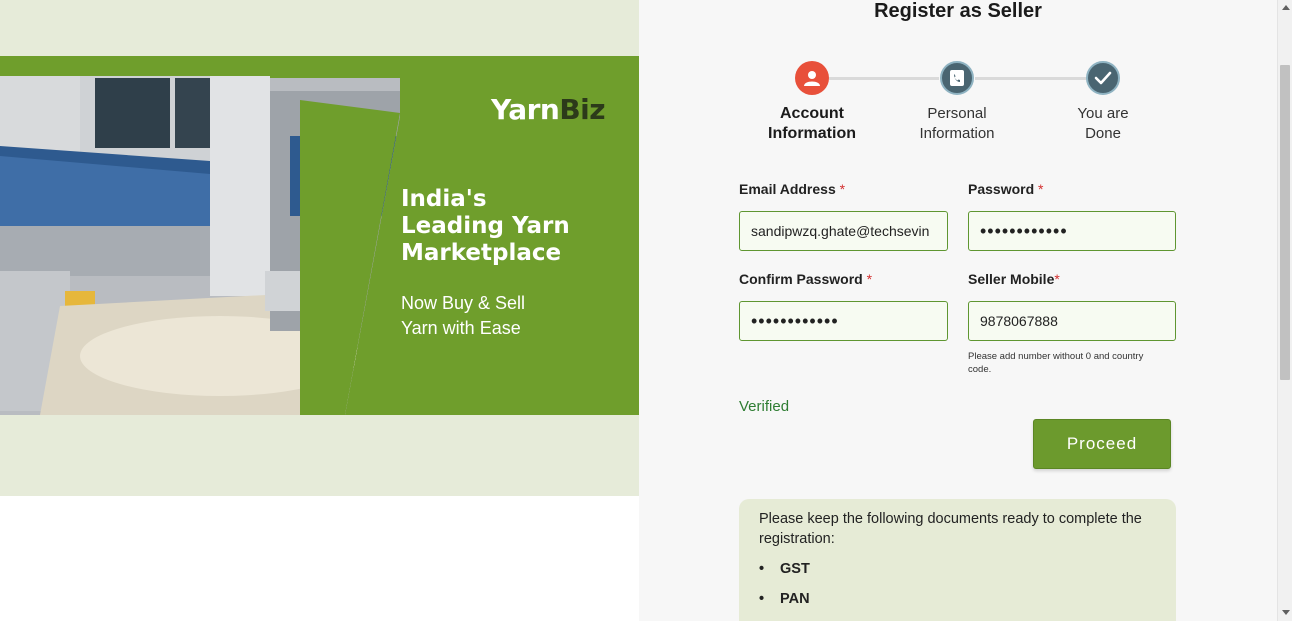  What do you see at coordinates (1014, 279) in the screenshot?
I see `mobile-label: Seller Mobile*` at bounding box center [1014, 279].